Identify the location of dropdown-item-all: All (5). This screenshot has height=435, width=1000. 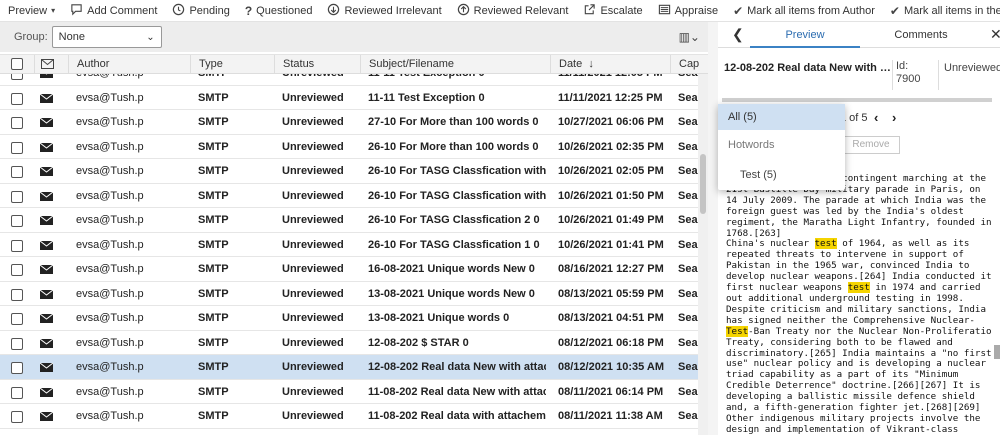
(781, 117).